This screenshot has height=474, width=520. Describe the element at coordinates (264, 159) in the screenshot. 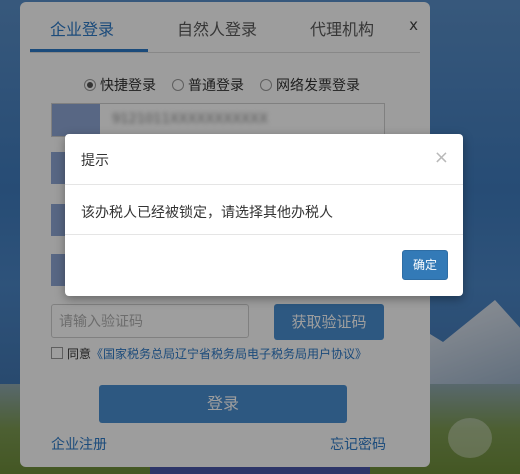

I see `dialog-header: 提示 ×` at that location.